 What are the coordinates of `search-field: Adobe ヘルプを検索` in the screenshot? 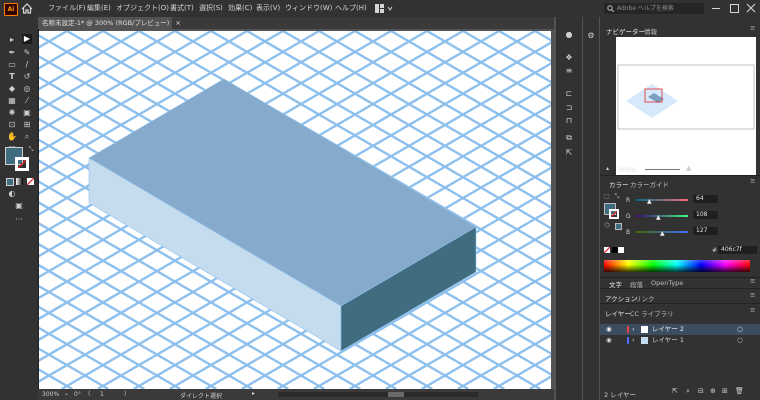 It's located at (654, 8).